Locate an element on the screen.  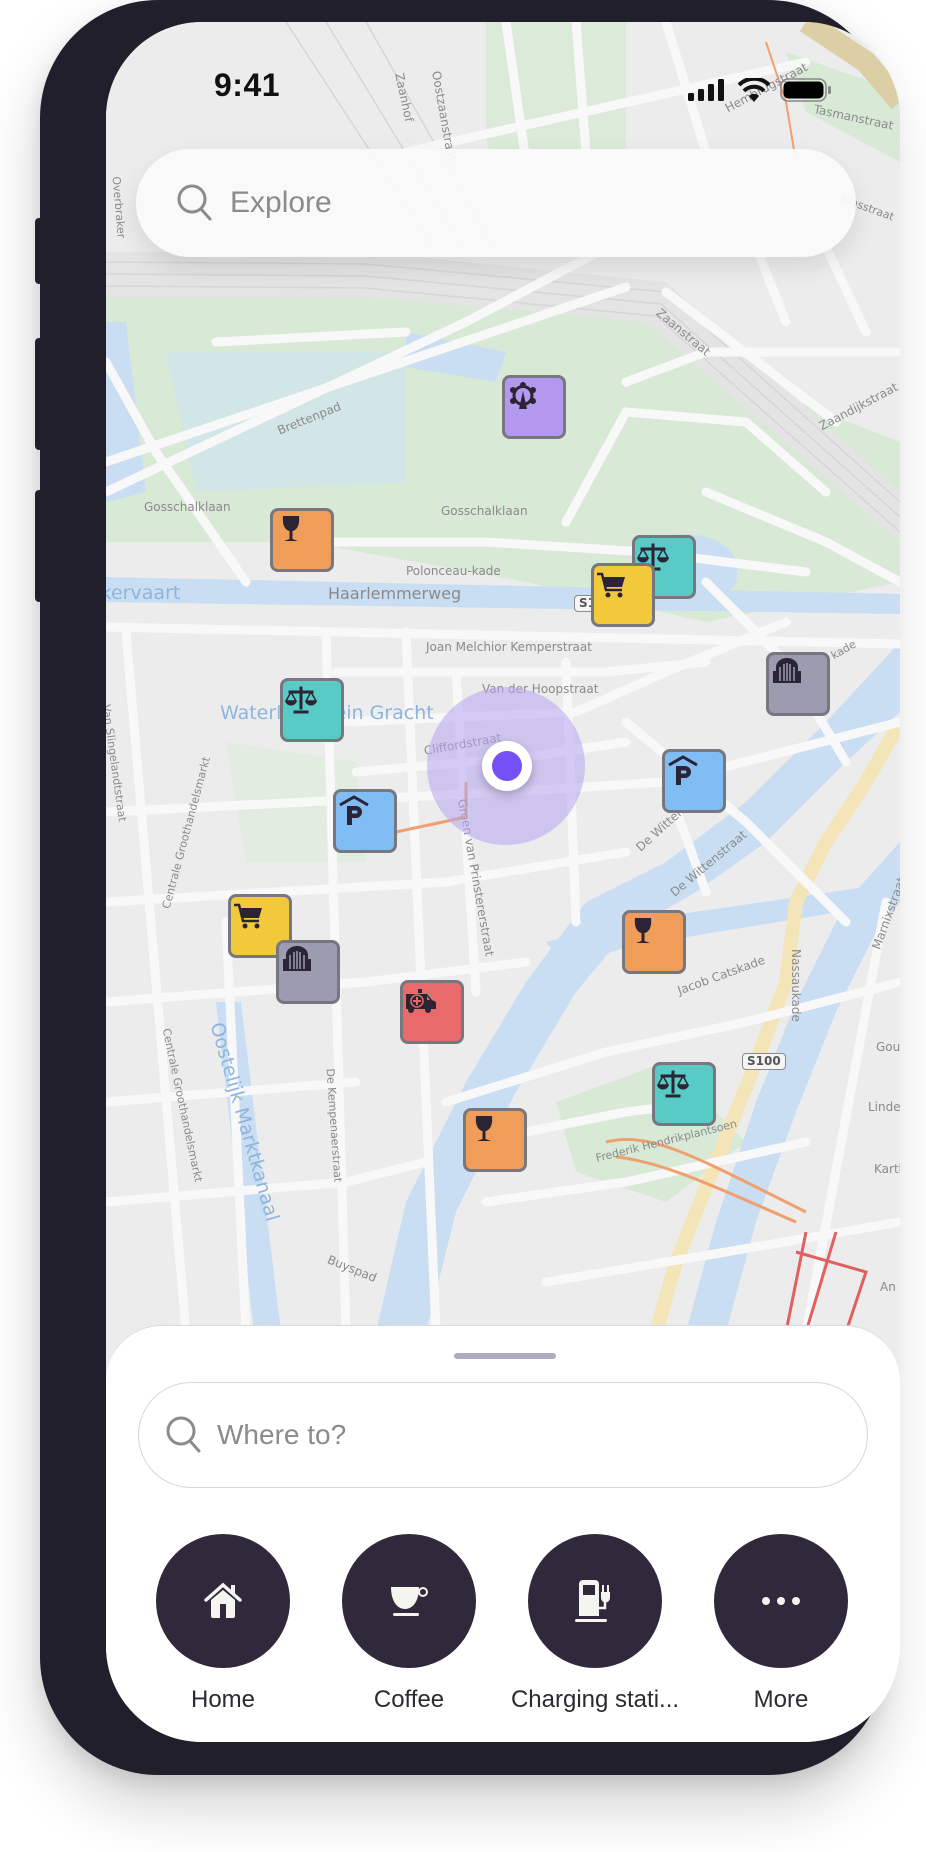
explore-search-bar: Explore is located at coordinates (496, 203).